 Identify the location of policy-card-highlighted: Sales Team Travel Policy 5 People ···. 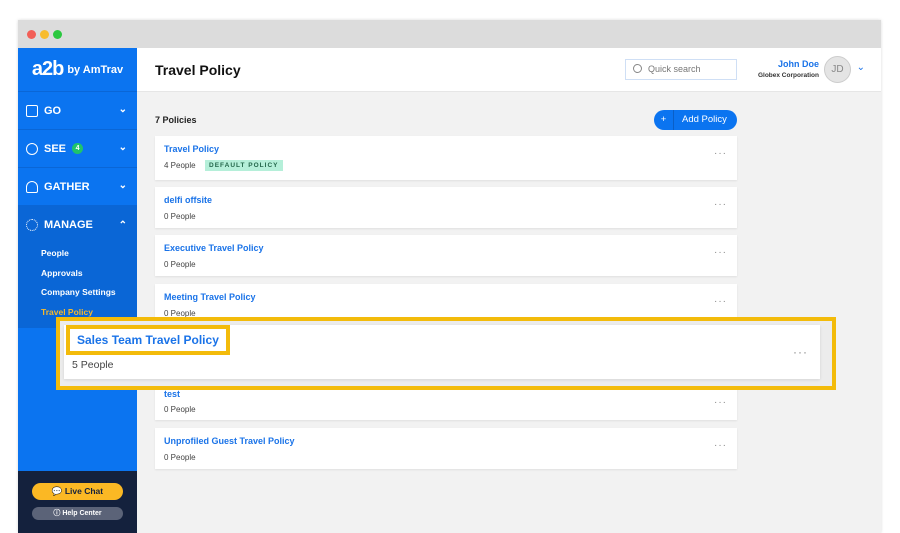
(442, 352).